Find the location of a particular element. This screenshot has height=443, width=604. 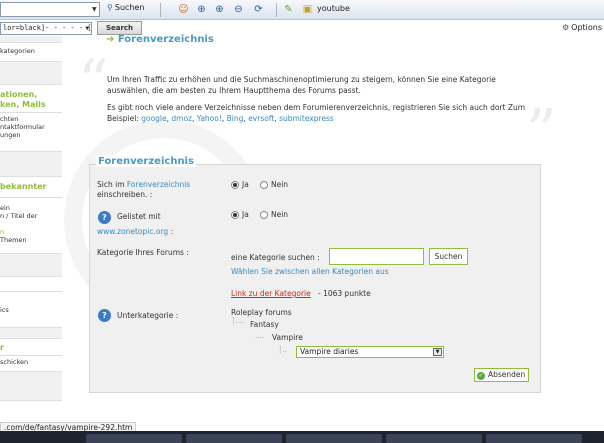

options-button: ⚙ Options is located at coordinates (582, 27).